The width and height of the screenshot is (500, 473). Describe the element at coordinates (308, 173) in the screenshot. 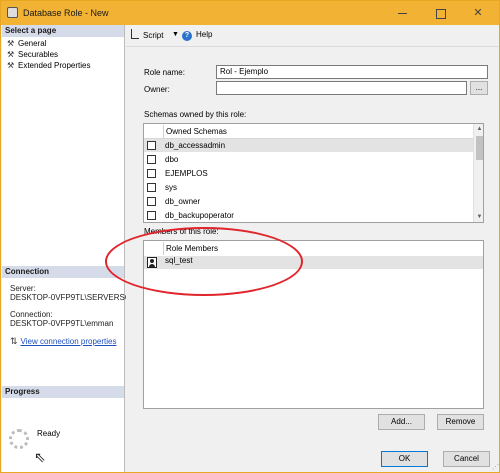

I see `schema-row: EJEMPLOS` at that location.